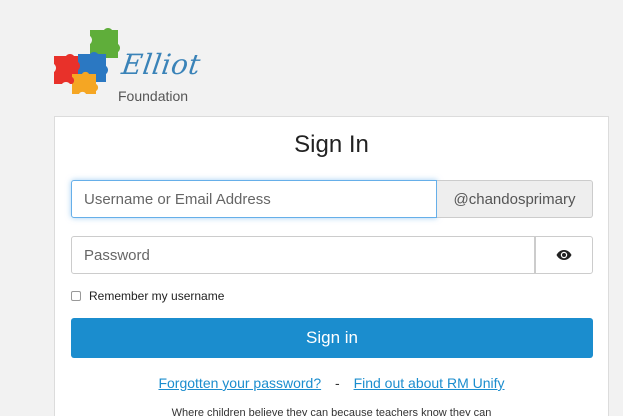  What do you see at coordinates (87, 61) in the screenshot?
I see `puzzle-logo-icon` at bounding box center [87, 61].